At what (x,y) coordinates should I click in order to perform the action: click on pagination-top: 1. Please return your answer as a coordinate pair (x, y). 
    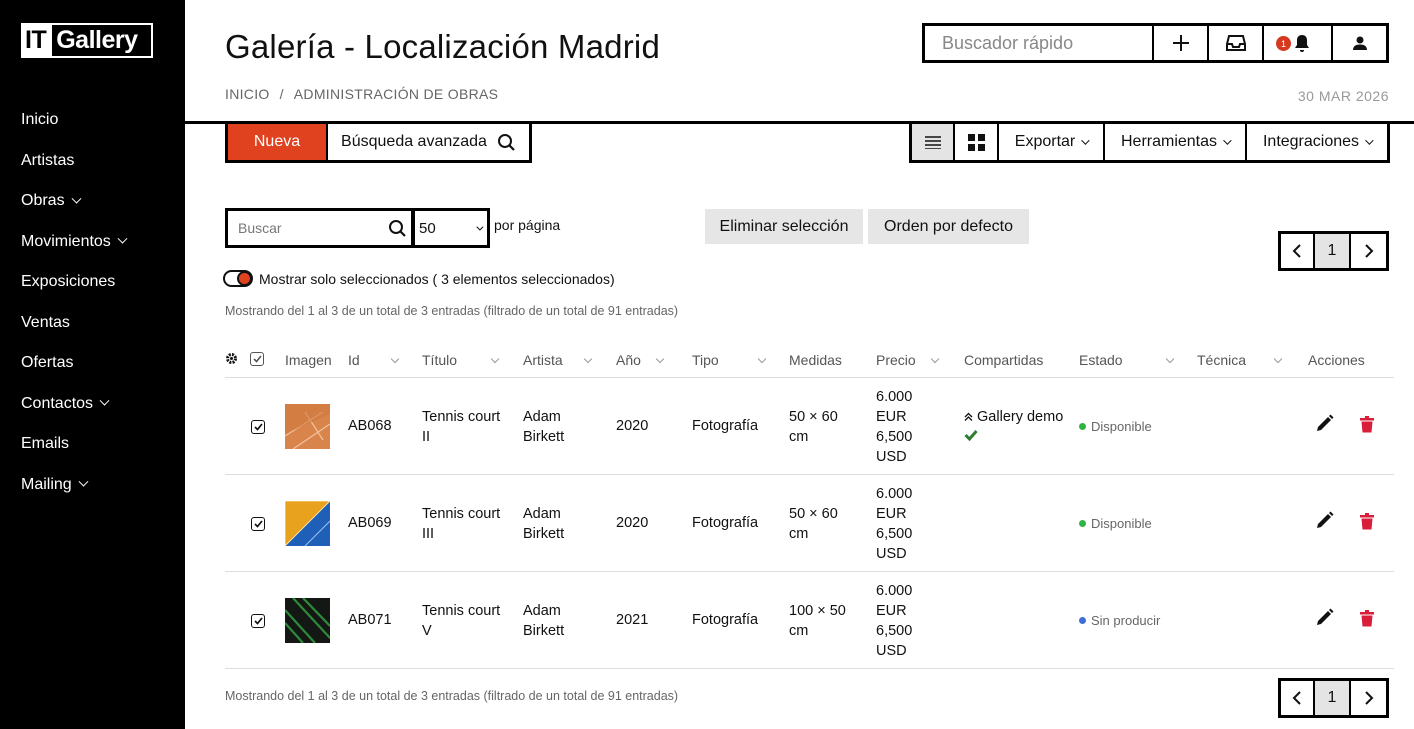
    Looking at the image, I should click on (1333, 251).